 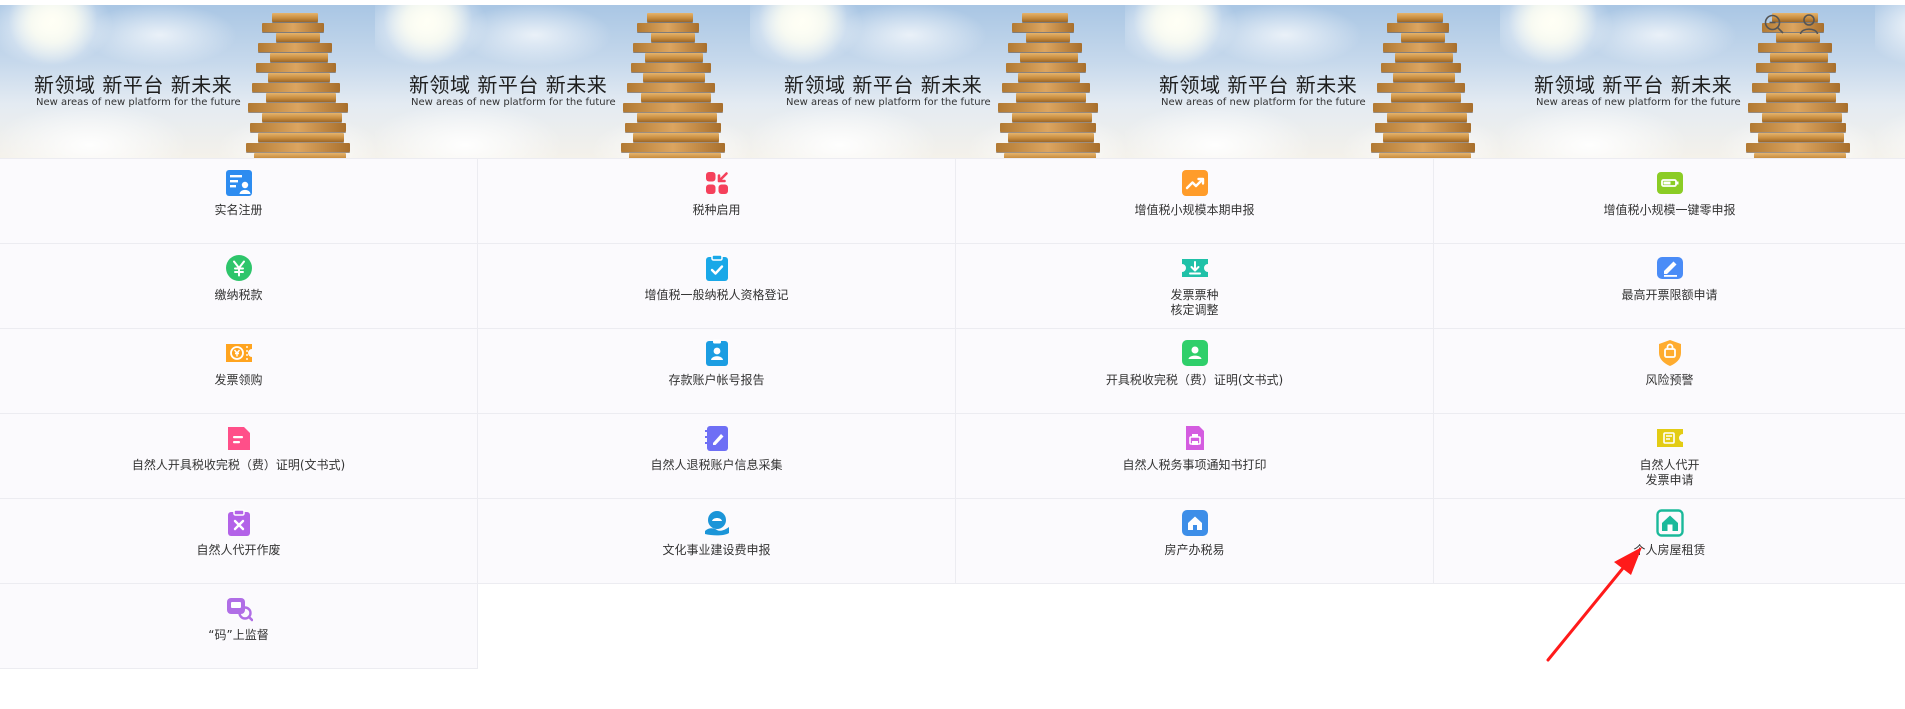 What do you see at coordinates (1195, 201) in the screenshot?
I see `service-vat-small-current-filing: 增值税小规模本期申报` at bounding box center [1195, 201].